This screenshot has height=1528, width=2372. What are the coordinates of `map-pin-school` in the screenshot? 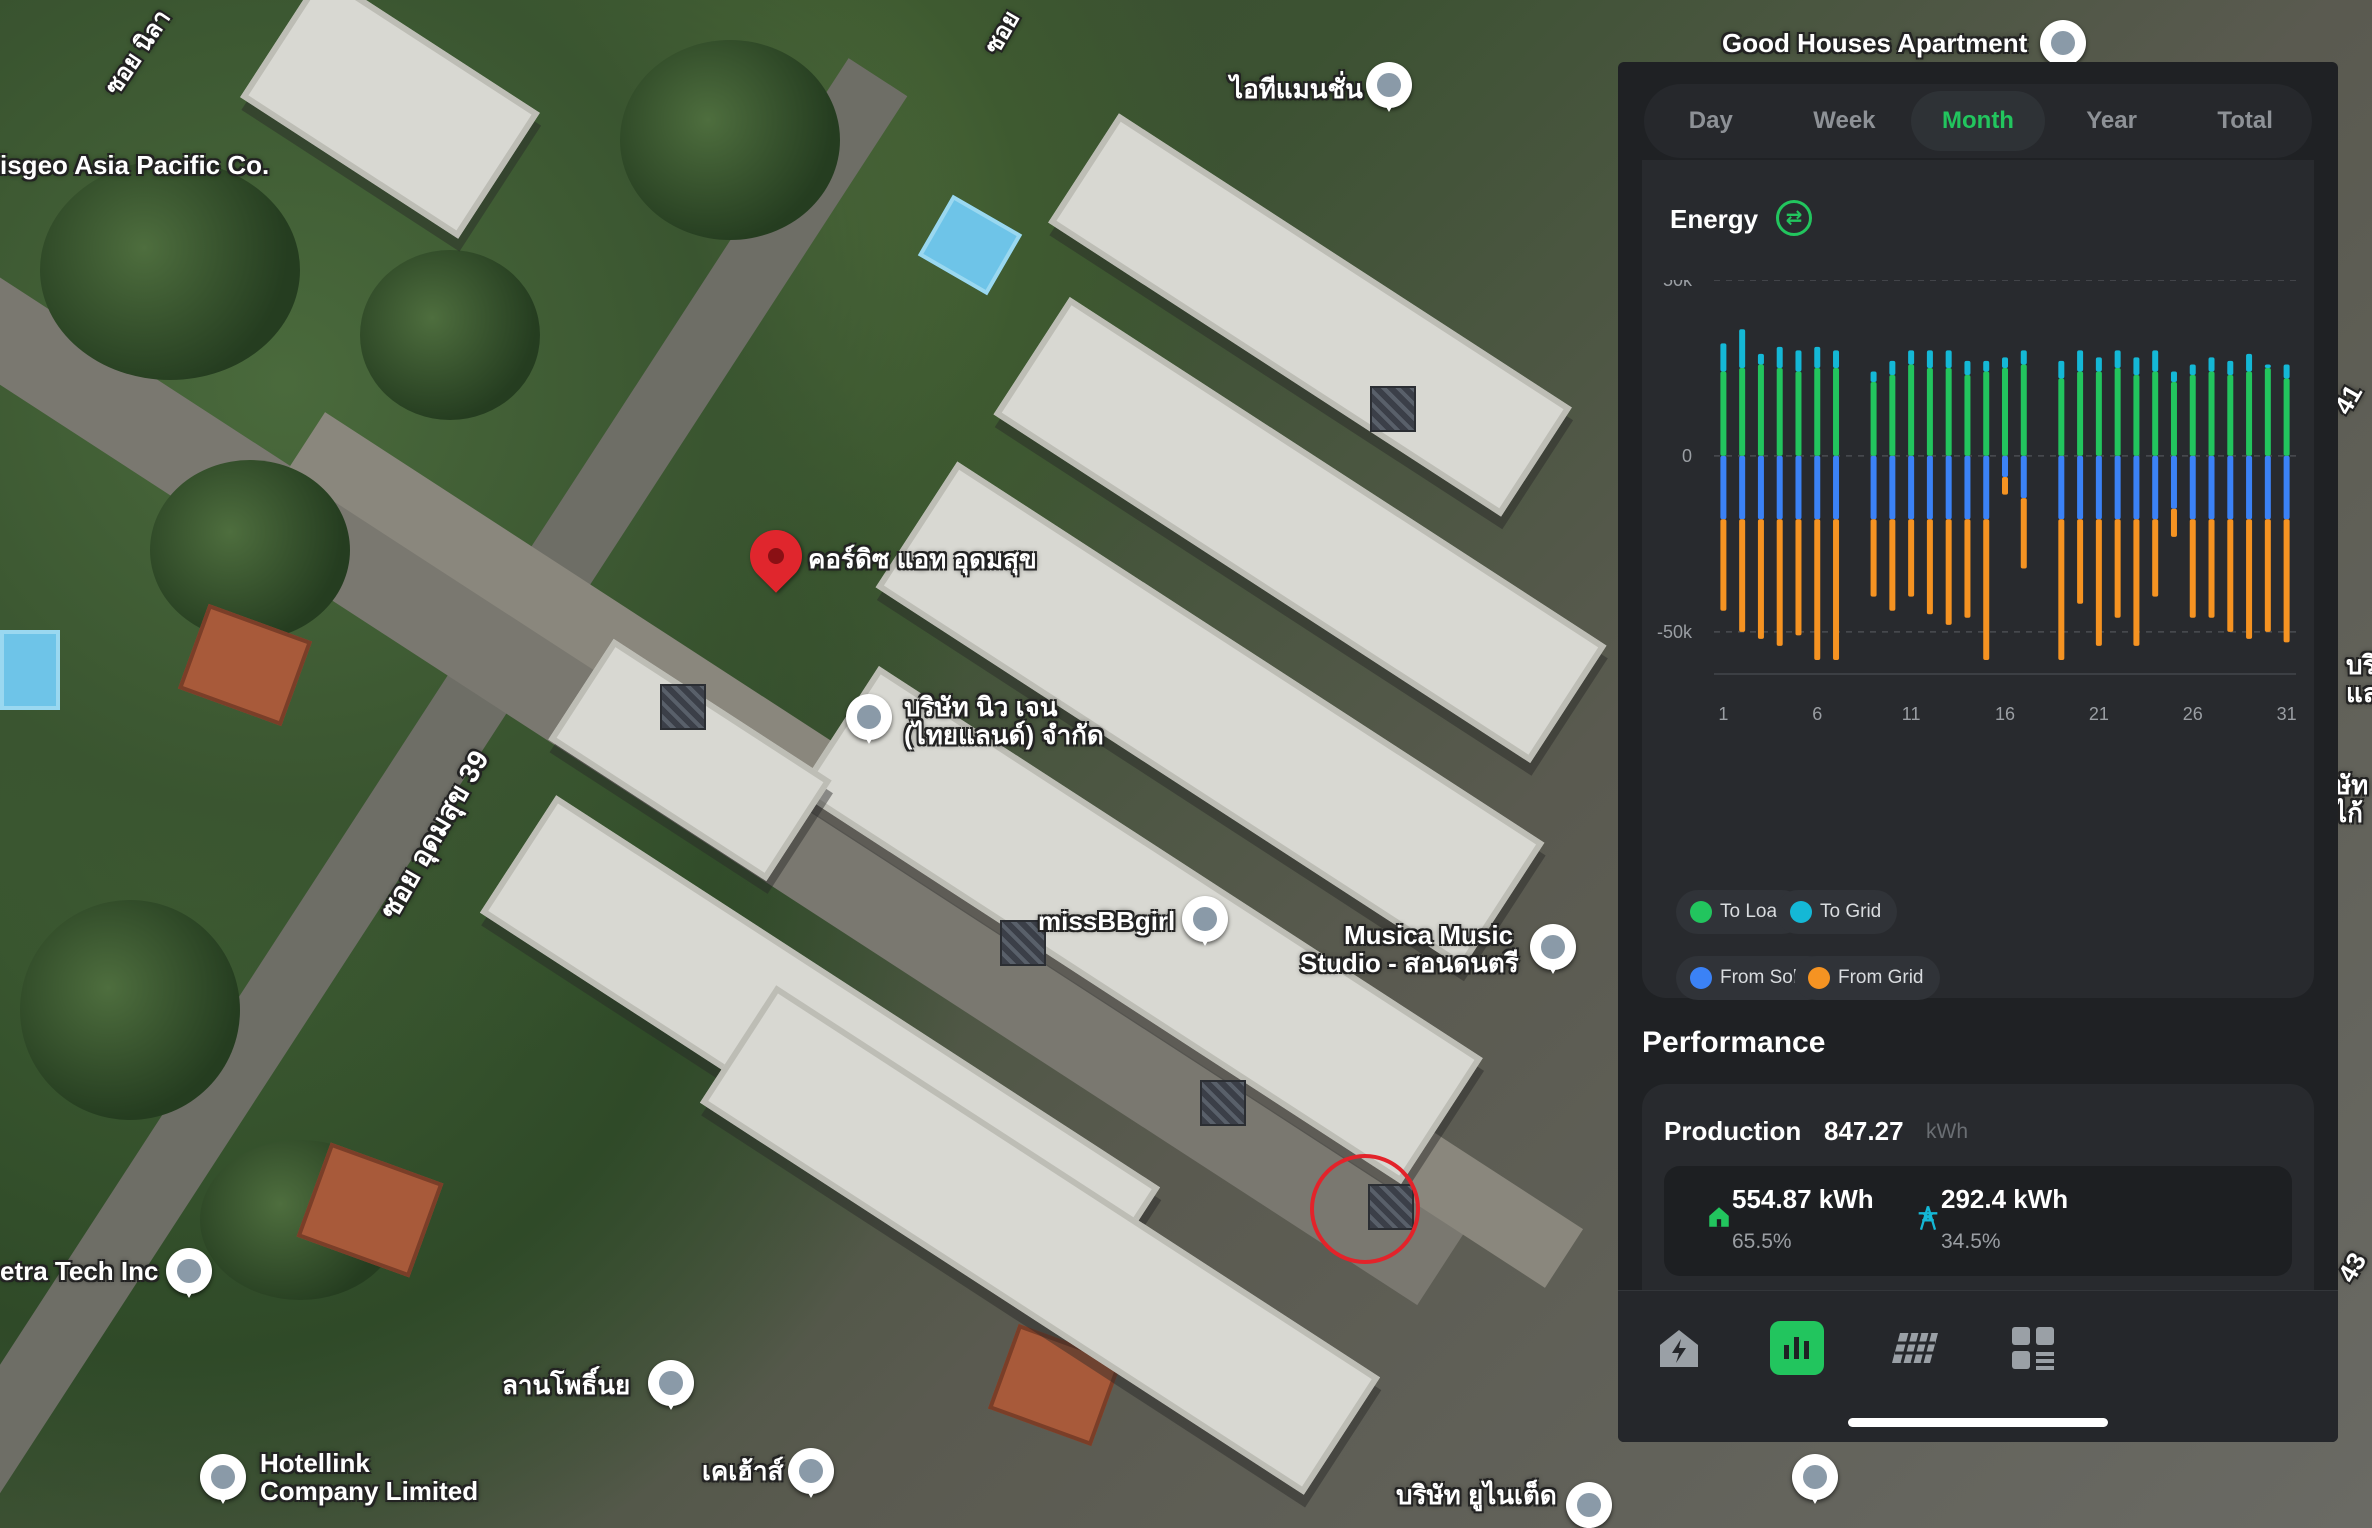 It's located at (1815, 1479).